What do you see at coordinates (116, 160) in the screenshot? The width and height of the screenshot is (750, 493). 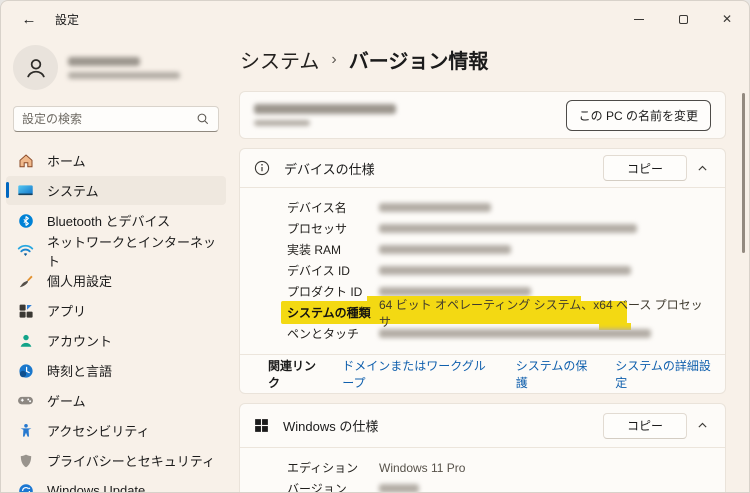 I see `sidebar-item-home: ホーム` at bounding box center [116, 160].